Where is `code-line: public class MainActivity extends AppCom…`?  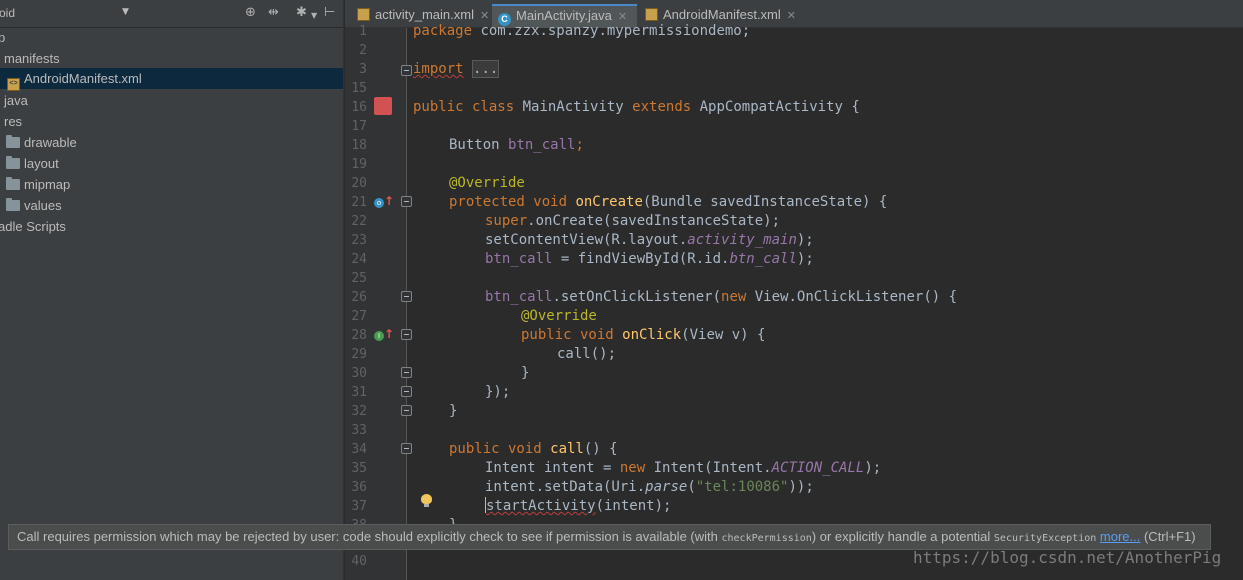 code-line: public class MainActivity extends AppCom… is located at coordinates (636, 107).